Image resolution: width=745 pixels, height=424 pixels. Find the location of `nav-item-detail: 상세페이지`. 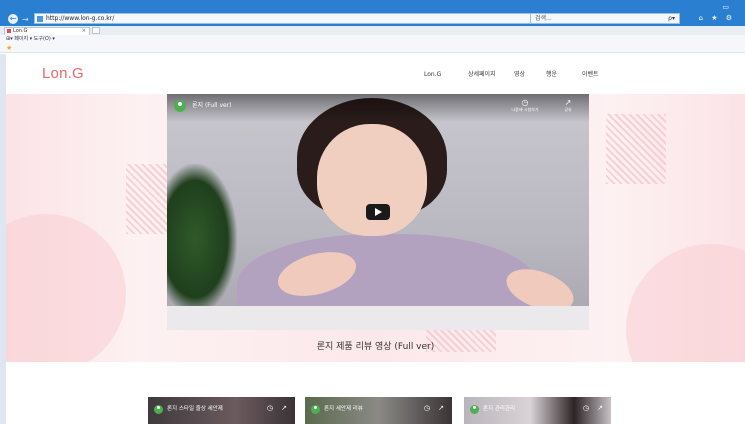

nav-item-detail: 상세페이지 is located at coordinates (482, 75).